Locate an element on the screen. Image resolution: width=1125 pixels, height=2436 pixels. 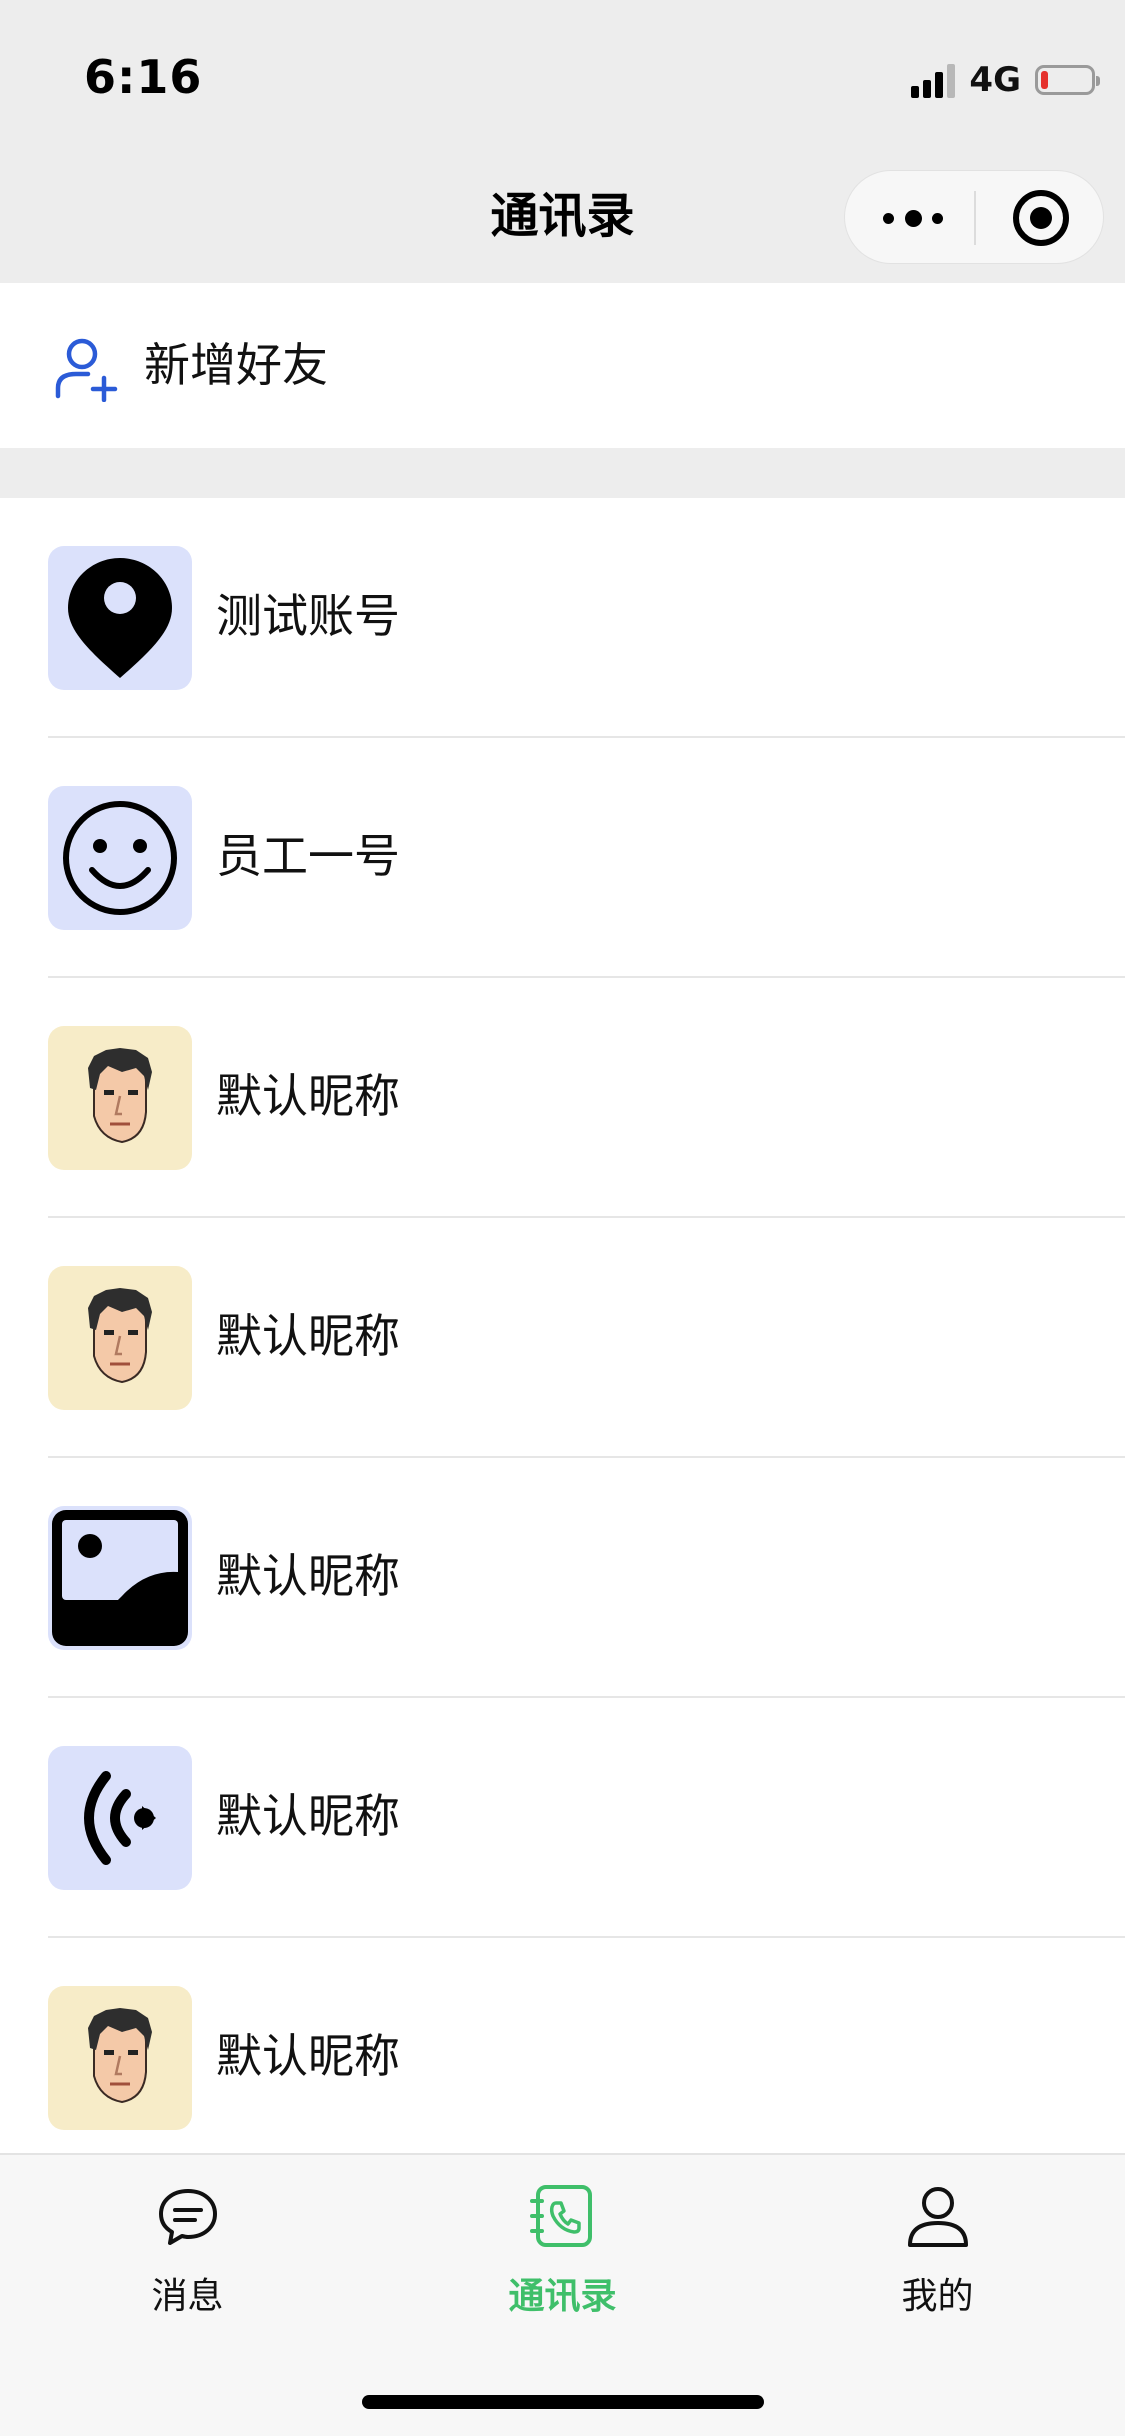
tab-profile: 我的 is located at coordinates (937, 2255).